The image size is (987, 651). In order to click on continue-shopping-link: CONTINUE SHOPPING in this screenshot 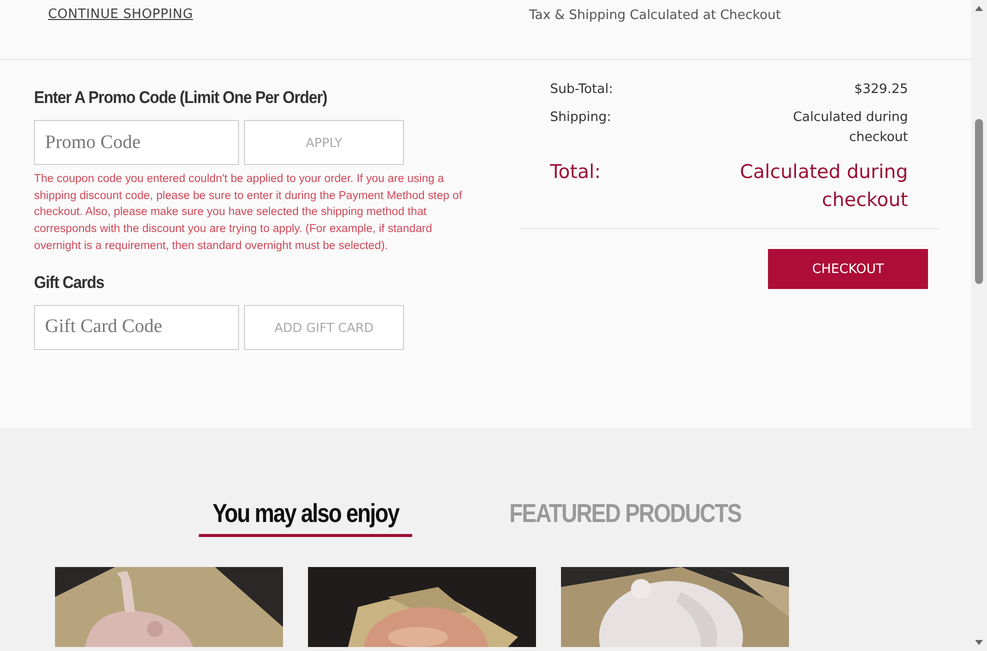, I will do `click(121, 14)`.